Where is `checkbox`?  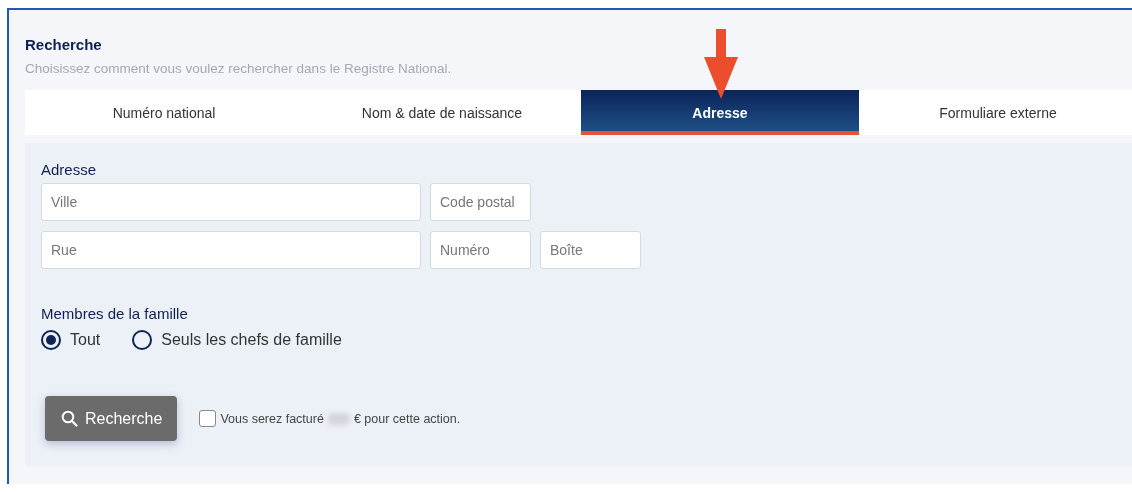 checkbox is located at coordinates (208, 418).